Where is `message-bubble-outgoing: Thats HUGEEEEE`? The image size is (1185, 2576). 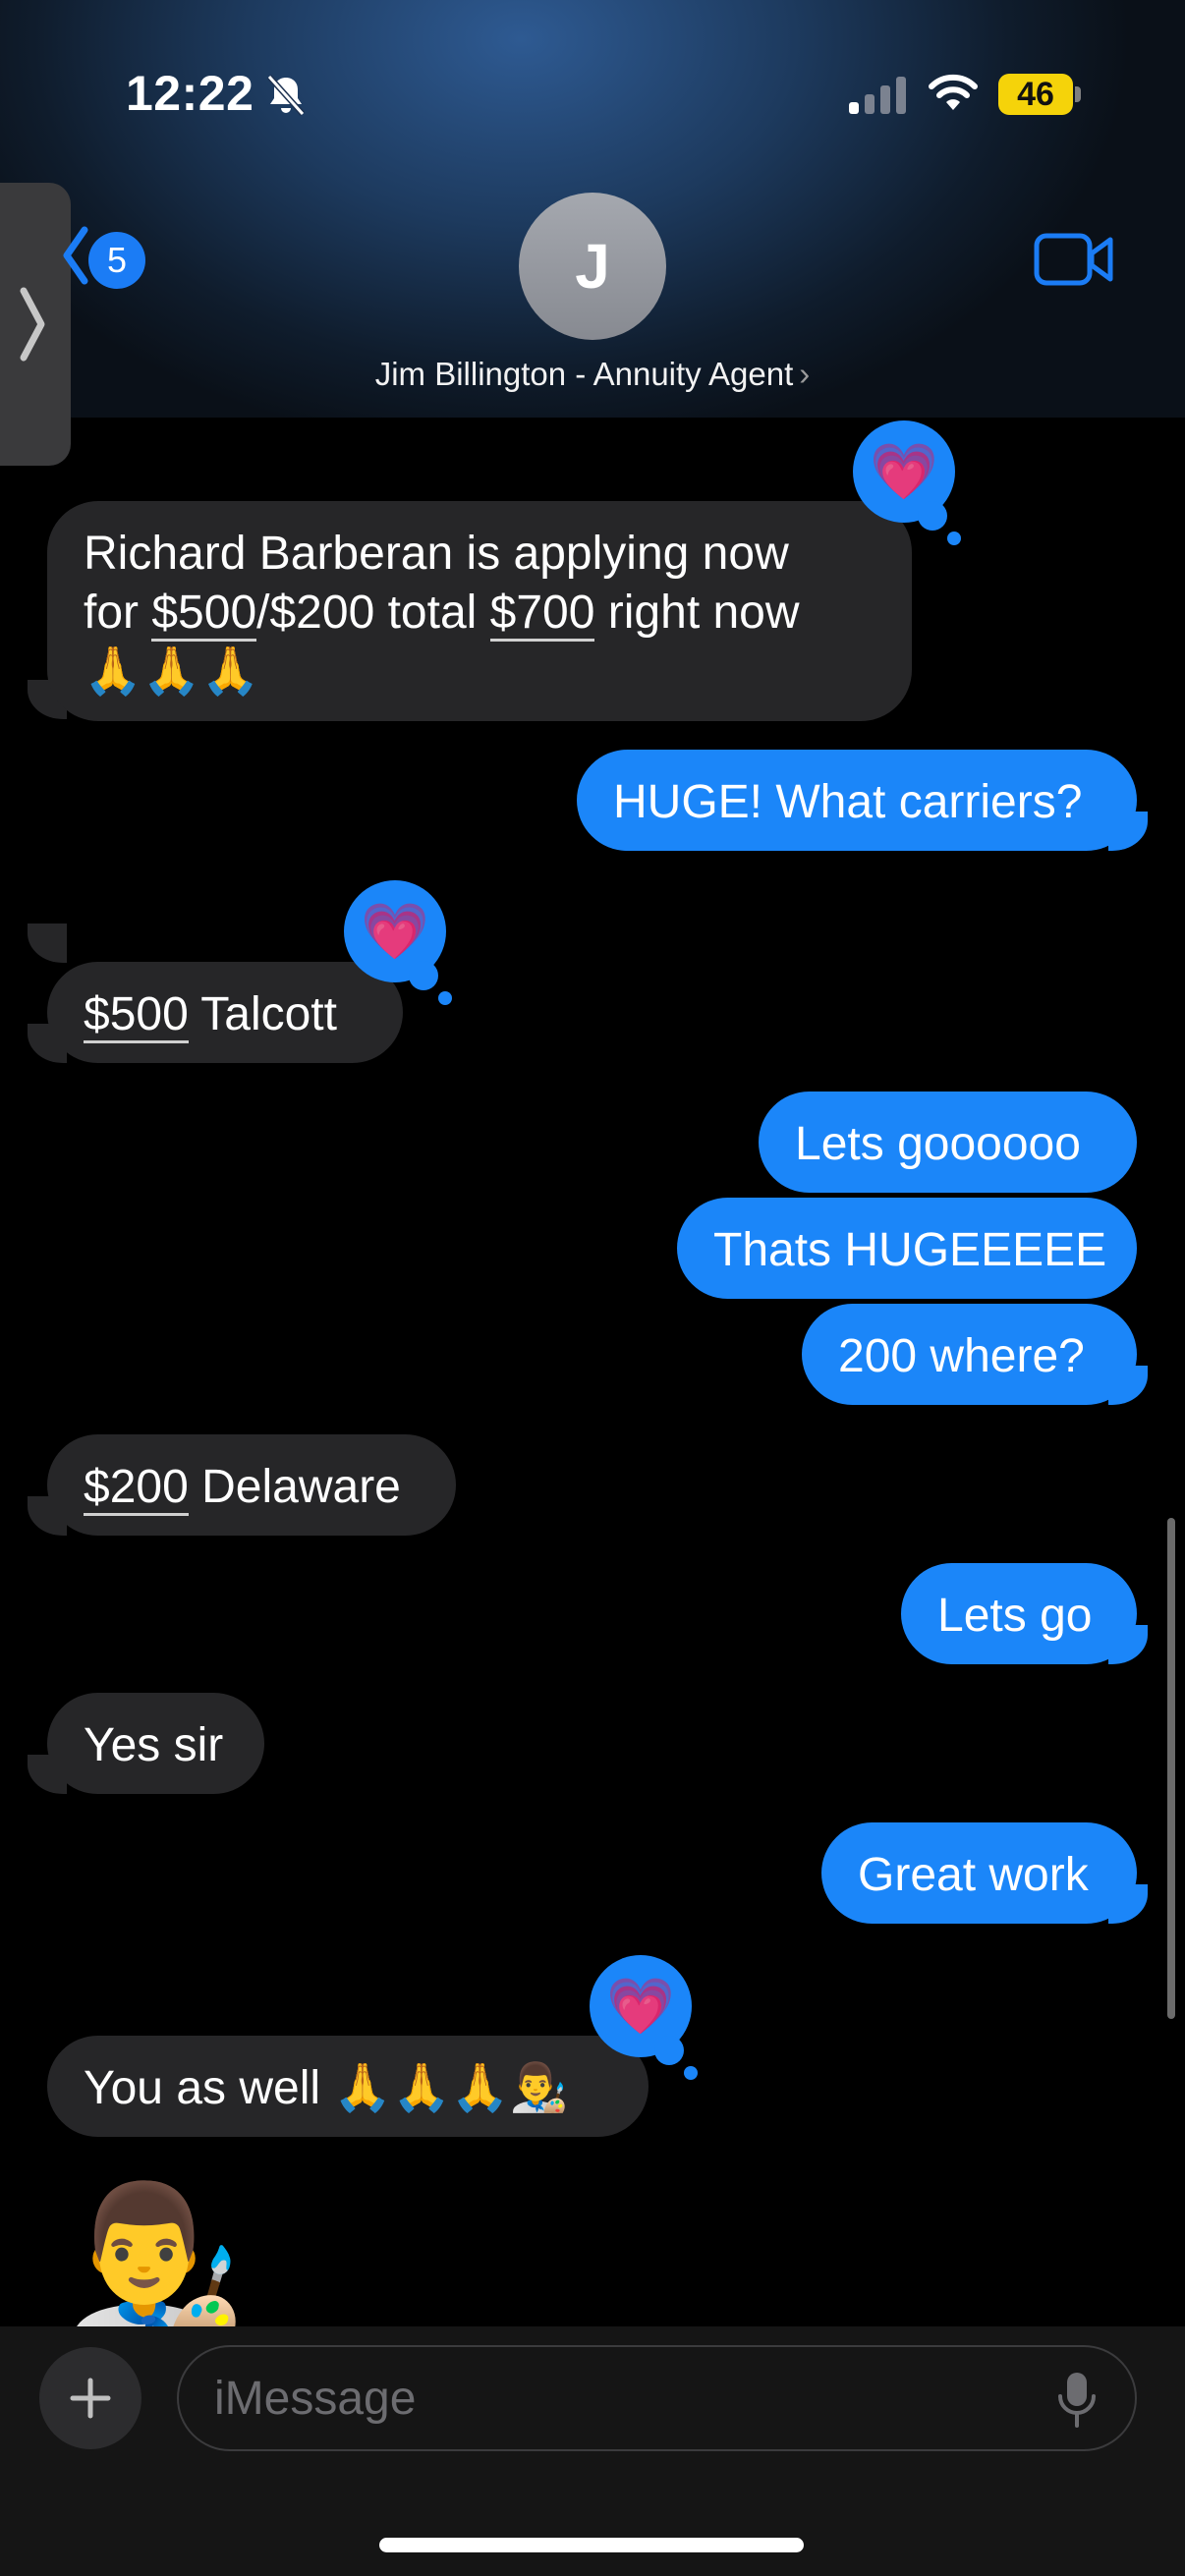
message-bubble-outgoing: Thats HUGEEEEE is located at coordinates (907, 1248).